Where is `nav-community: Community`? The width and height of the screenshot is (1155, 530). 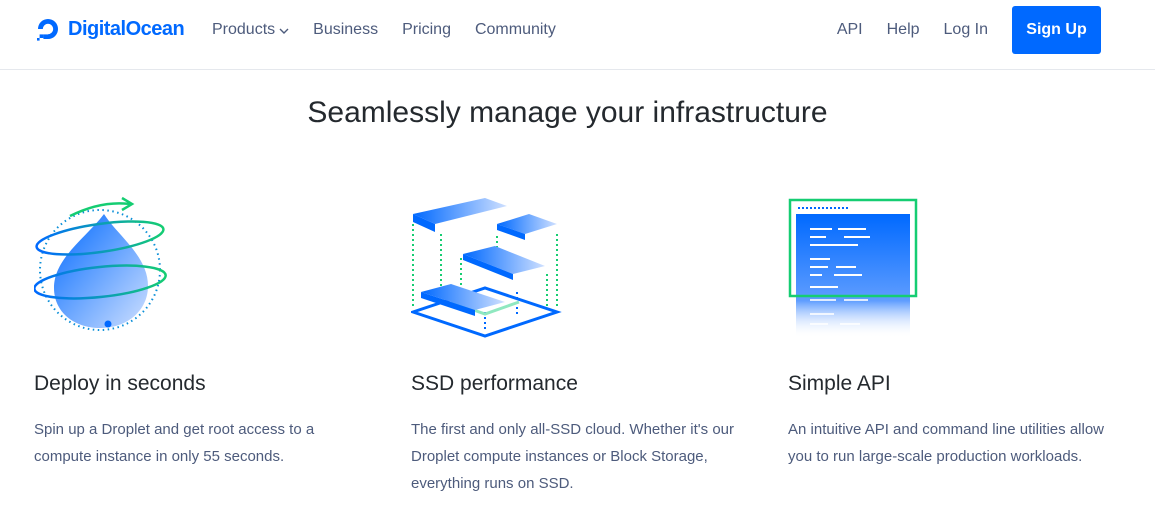
nav-community: Community is located at coordinates (515, 30).